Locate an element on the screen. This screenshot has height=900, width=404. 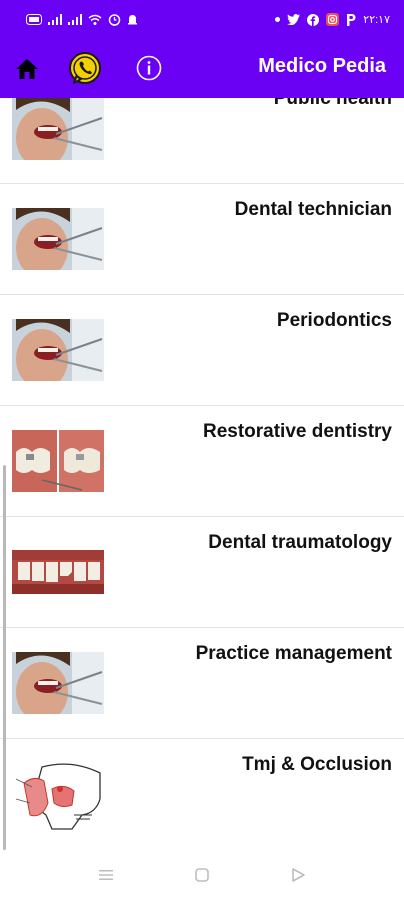
notification-icon is located at coordinates (132, 20).